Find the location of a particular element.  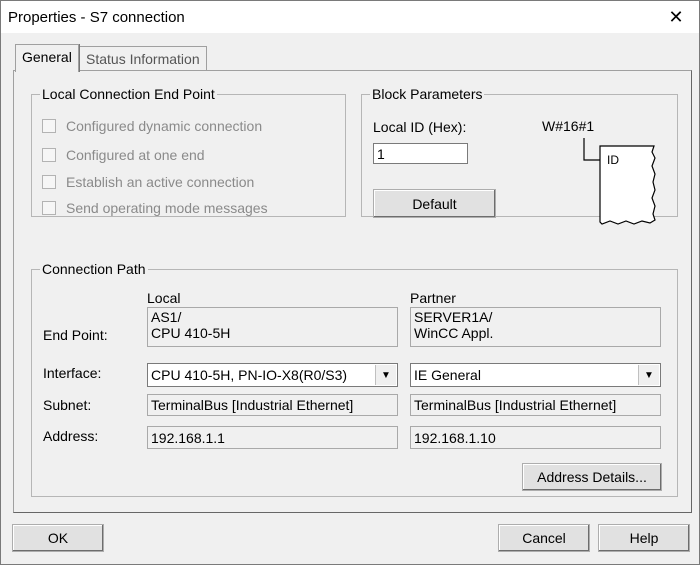

interface-label: Interface: is located at coordinates (72, 373).